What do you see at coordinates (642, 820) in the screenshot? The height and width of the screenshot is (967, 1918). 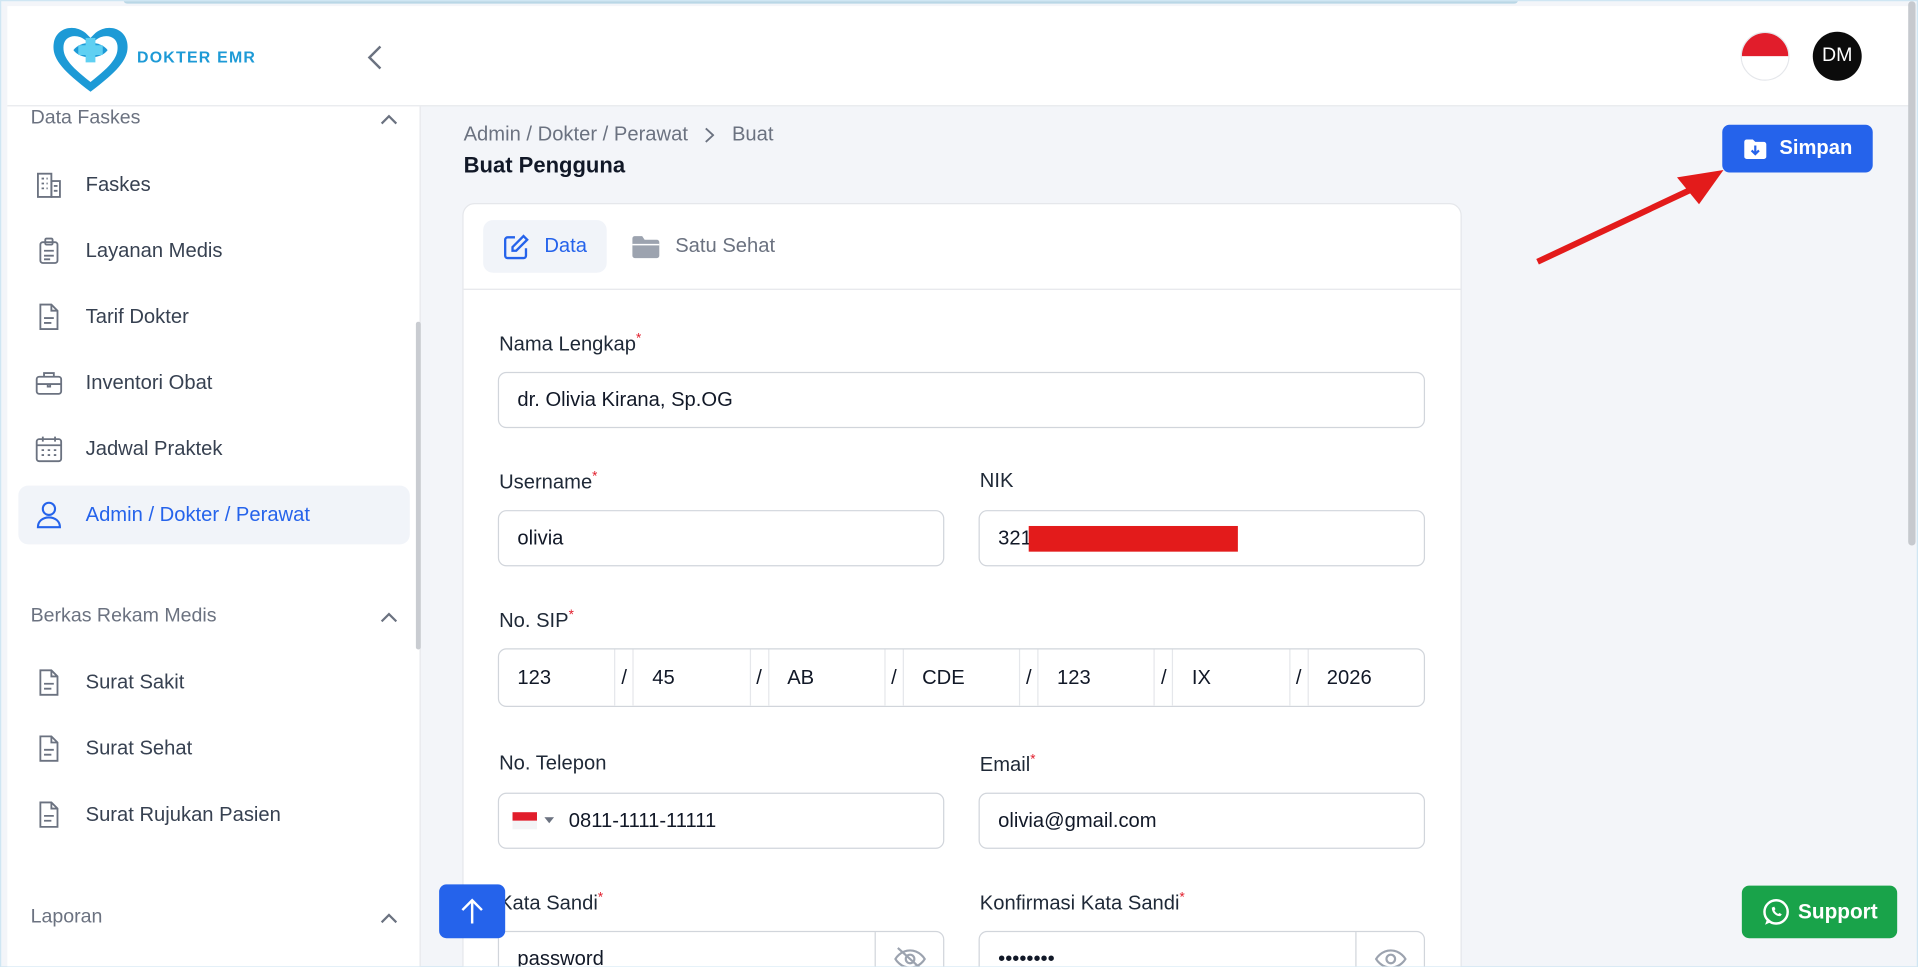 I see `phone-value: 0811-1111-11111` at bounding box center [642, 820].